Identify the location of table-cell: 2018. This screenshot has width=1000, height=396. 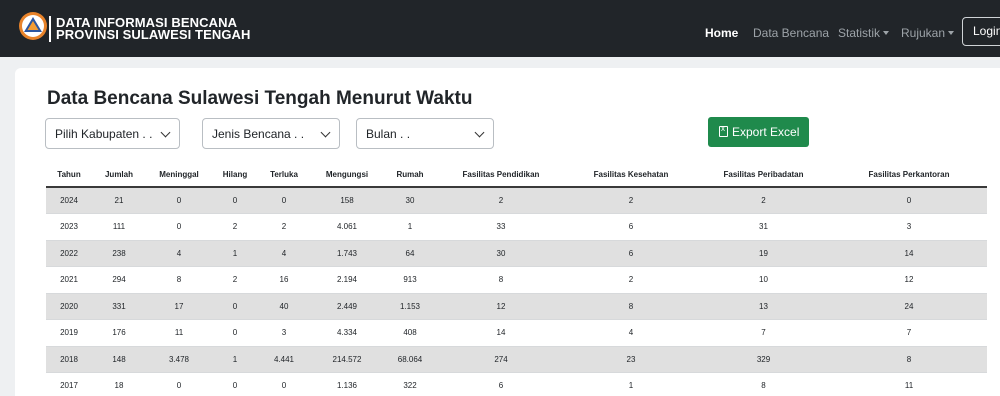
(69, 359).